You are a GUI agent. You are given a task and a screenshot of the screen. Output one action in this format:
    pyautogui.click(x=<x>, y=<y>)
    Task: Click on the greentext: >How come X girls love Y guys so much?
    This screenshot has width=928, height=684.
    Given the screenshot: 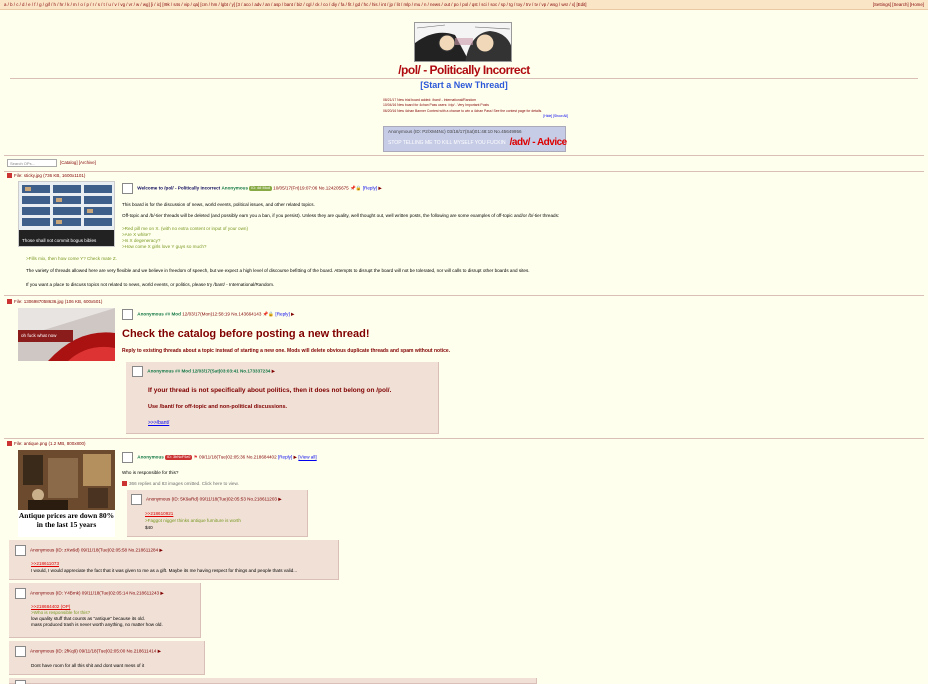 What is the action you would take?
    pyautogui.click(x=164, y=246)
    